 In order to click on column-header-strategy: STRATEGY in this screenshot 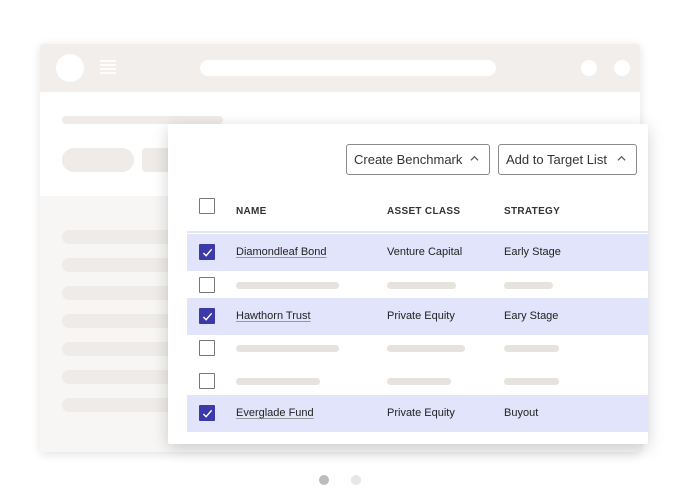, I will do `click(532, 211)`.